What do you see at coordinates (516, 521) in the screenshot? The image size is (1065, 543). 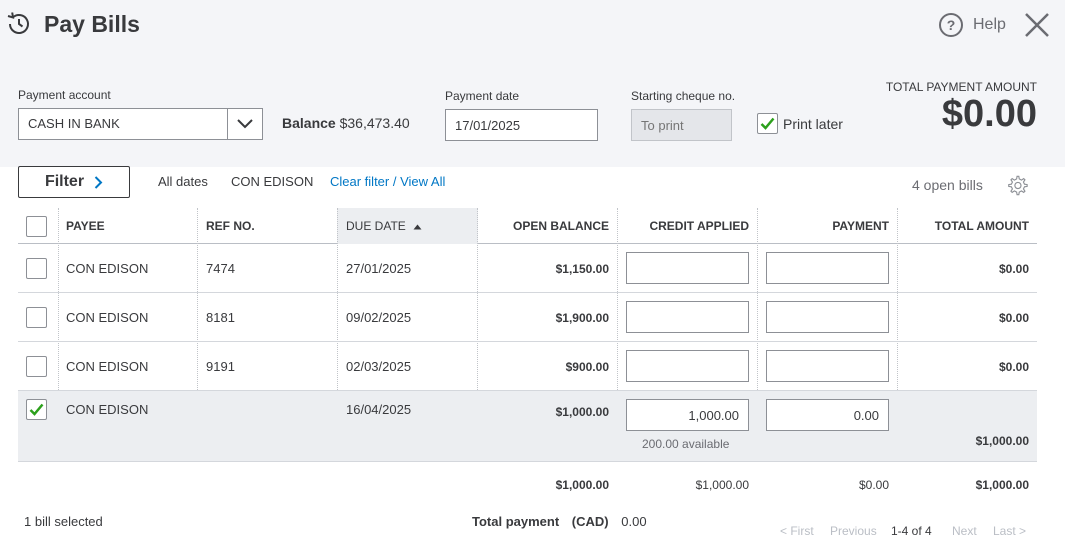 I see `total-payment-label: Total payment` at bounding box center [516, 521].